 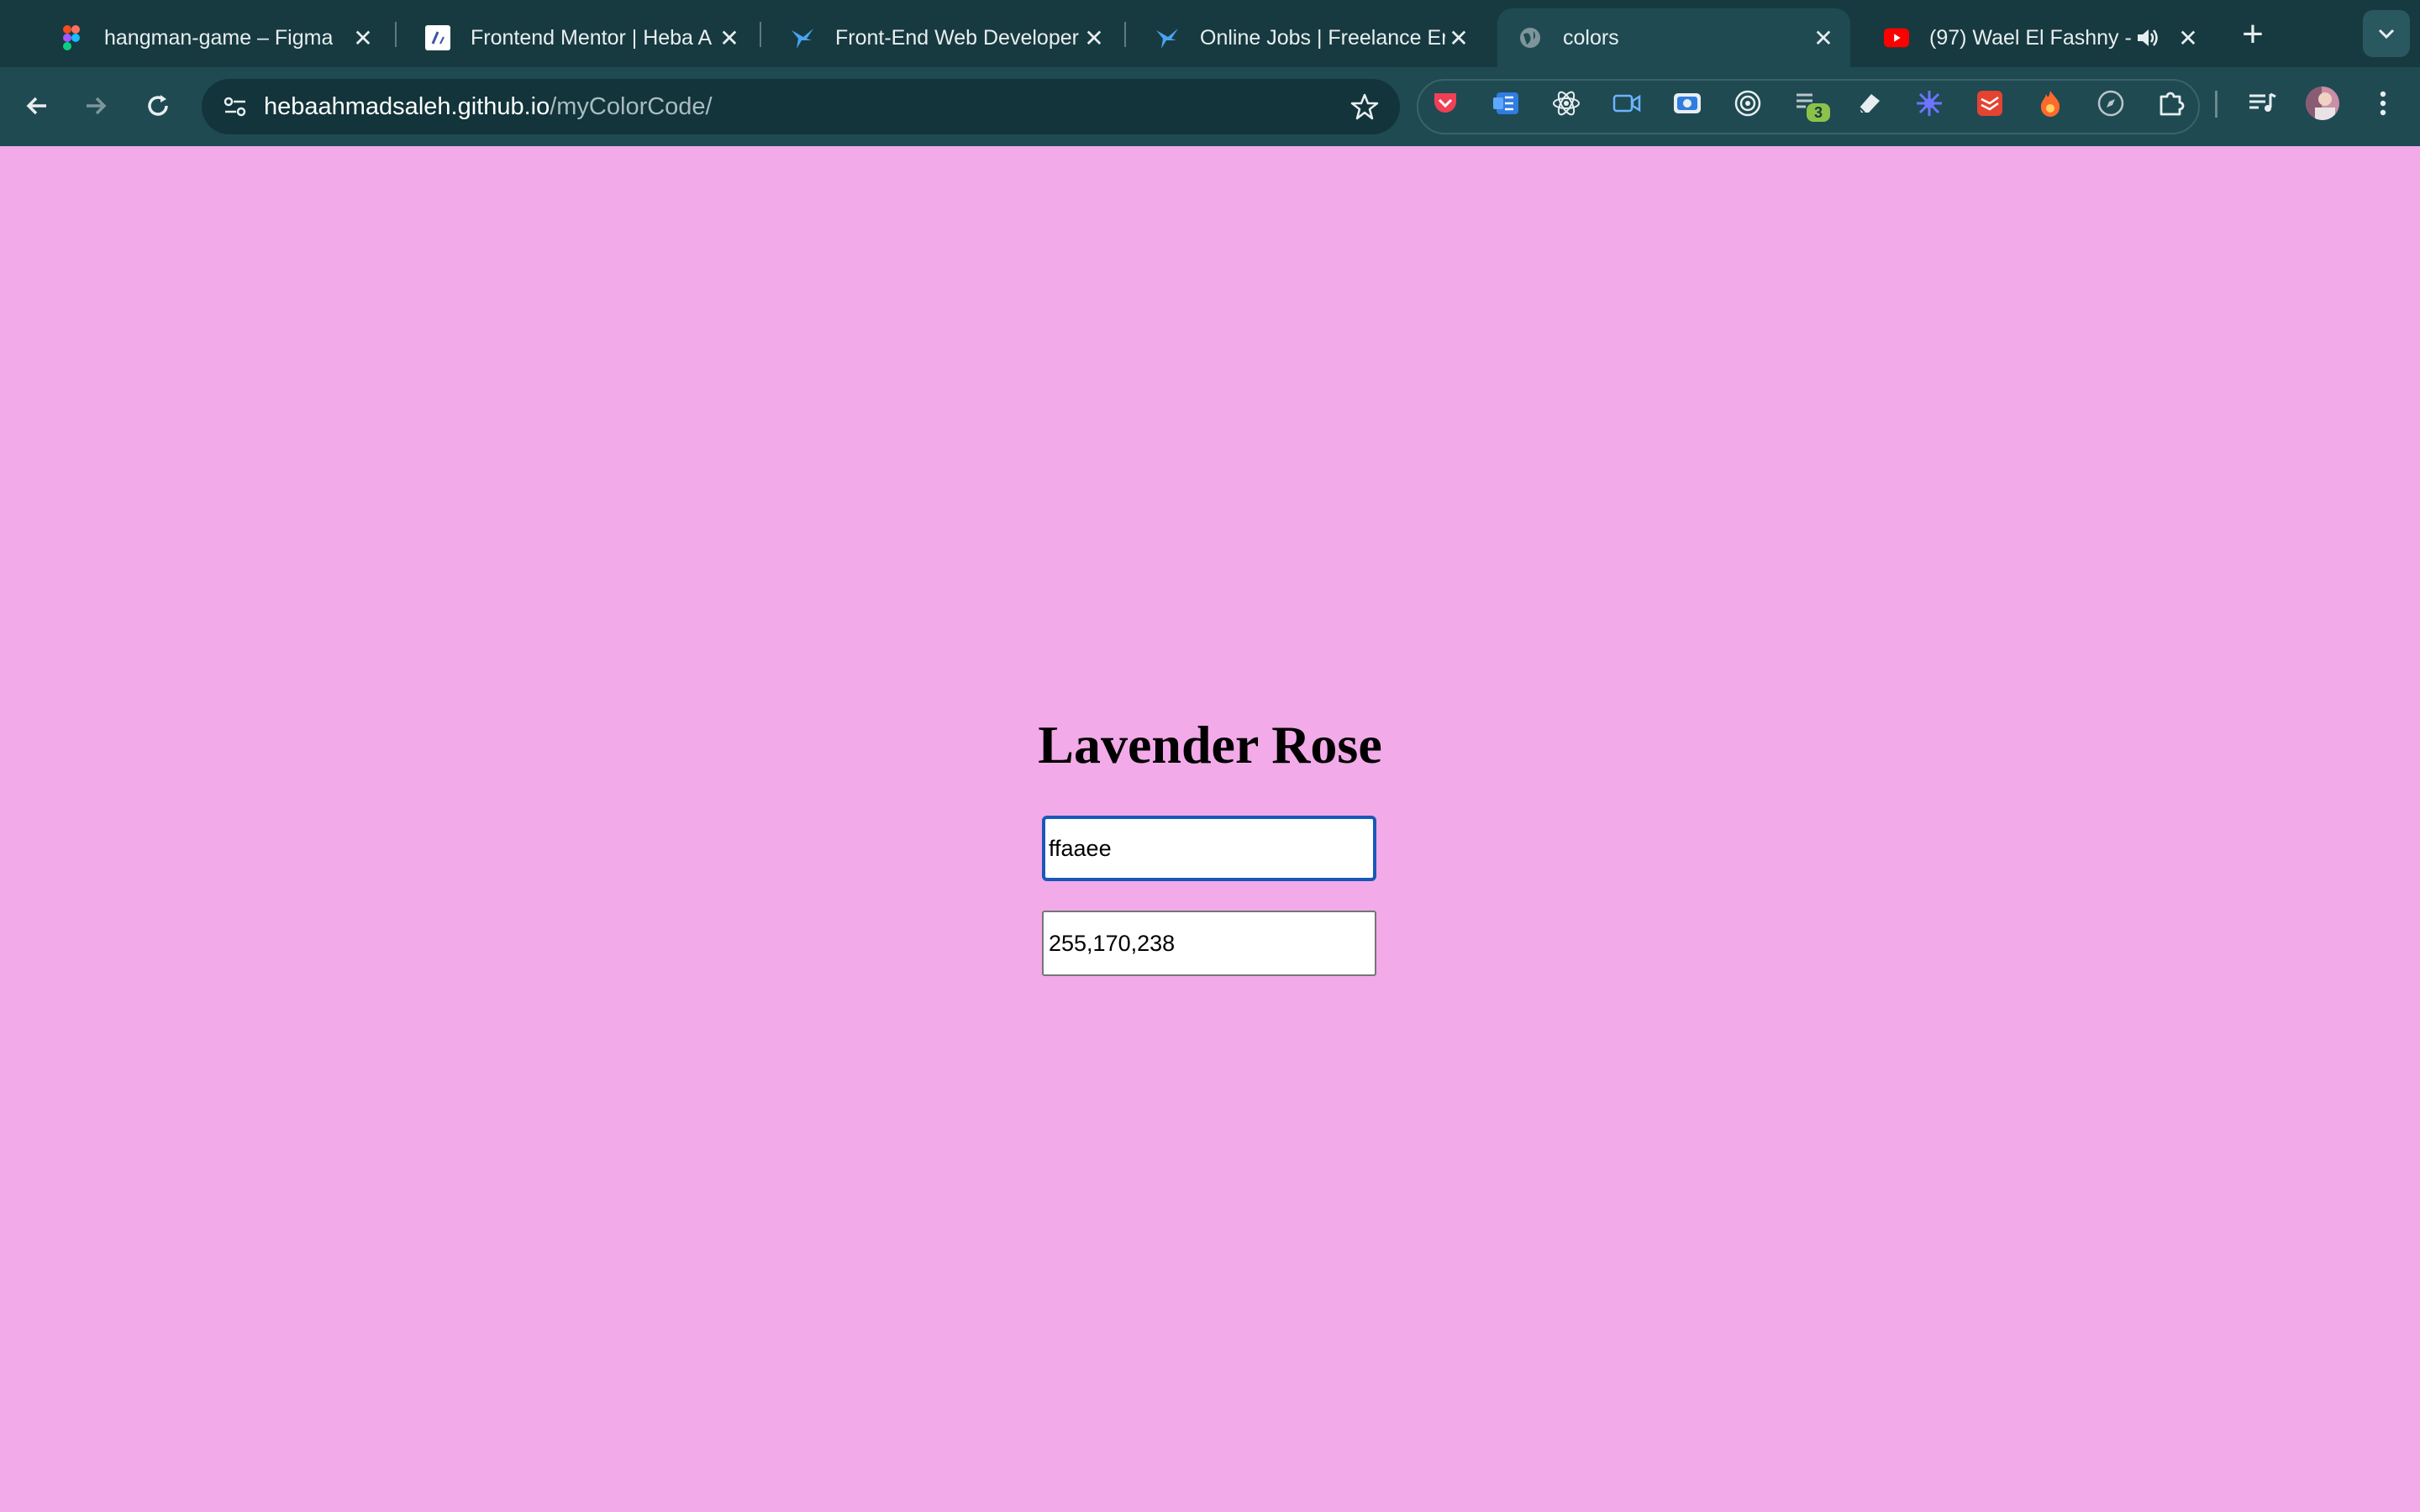 What do you see at coordinates (1530, 37) in the screenshot?
I see `globe-icon` at bounding box center [1530, 37].